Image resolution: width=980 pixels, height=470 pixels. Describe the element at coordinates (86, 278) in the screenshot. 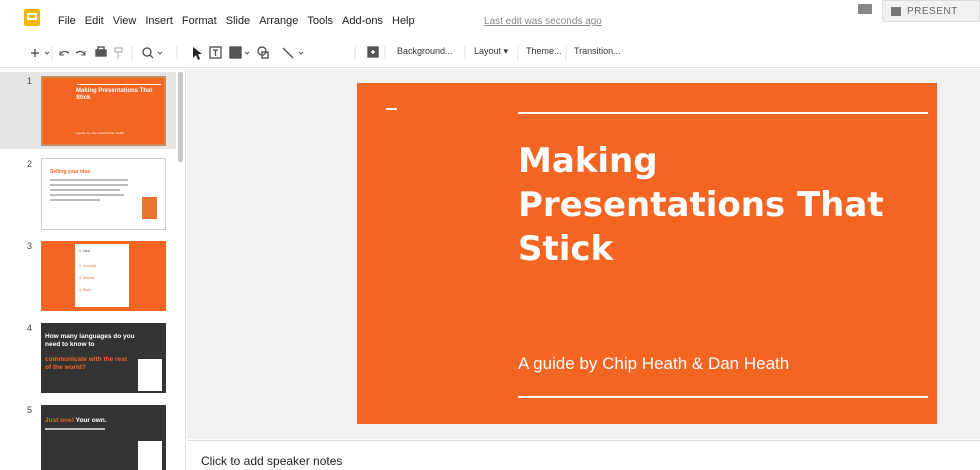

I see `thumb-list-item: 3. Source` at that location.